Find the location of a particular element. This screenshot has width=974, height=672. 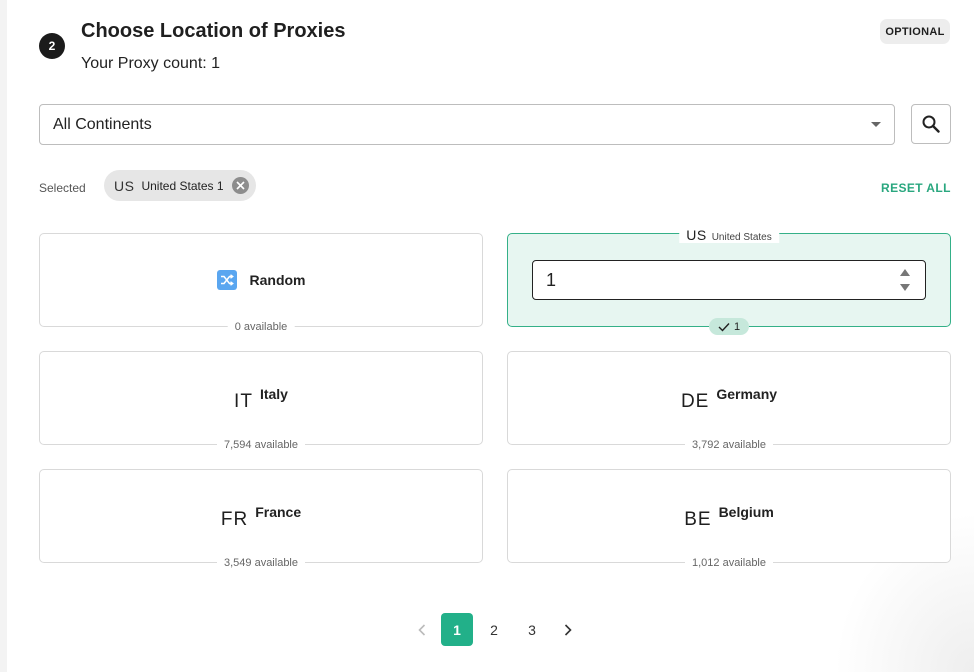

stepper-down-icon is located at coordinates (905, 287).